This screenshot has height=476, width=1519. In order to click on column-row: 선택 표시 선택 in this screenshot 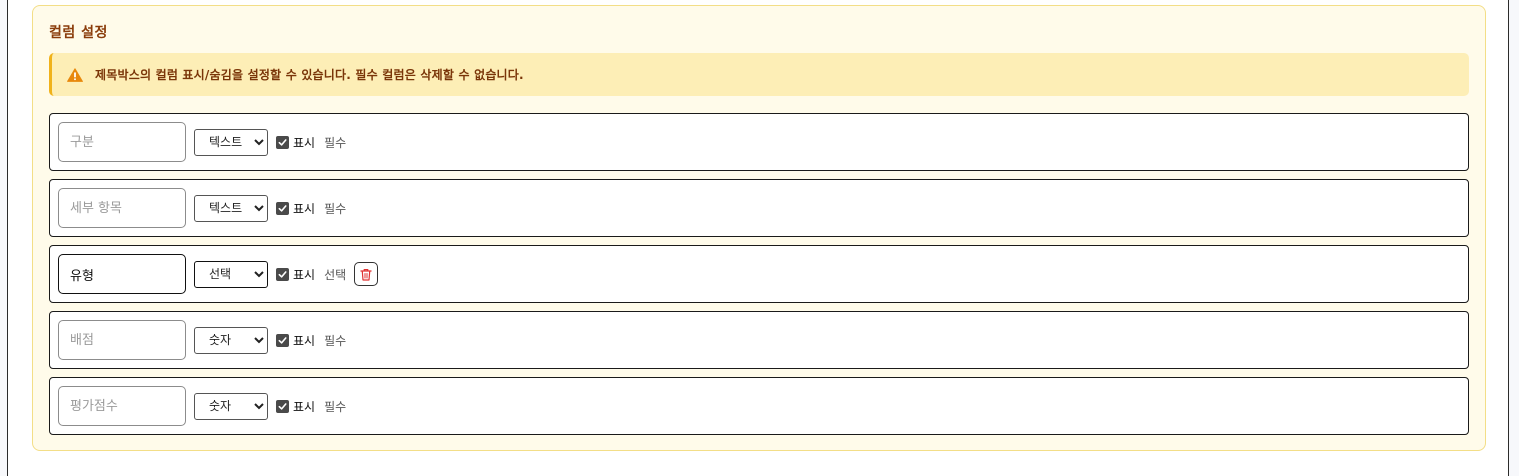, I will do `click(759, 274)`.